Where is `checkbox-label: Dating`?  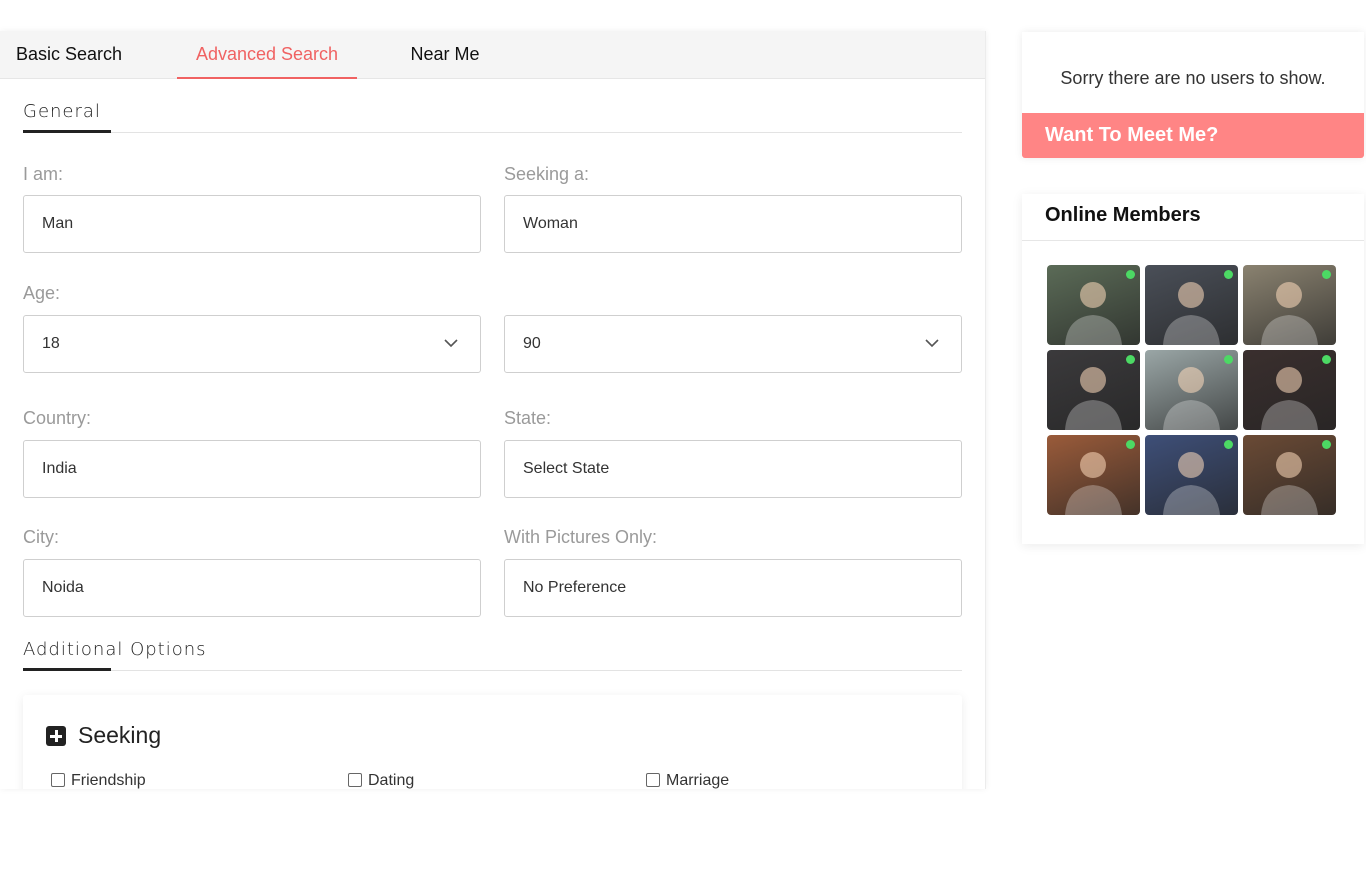
checkbox-label: Dating is located at coordinates (391, 780).